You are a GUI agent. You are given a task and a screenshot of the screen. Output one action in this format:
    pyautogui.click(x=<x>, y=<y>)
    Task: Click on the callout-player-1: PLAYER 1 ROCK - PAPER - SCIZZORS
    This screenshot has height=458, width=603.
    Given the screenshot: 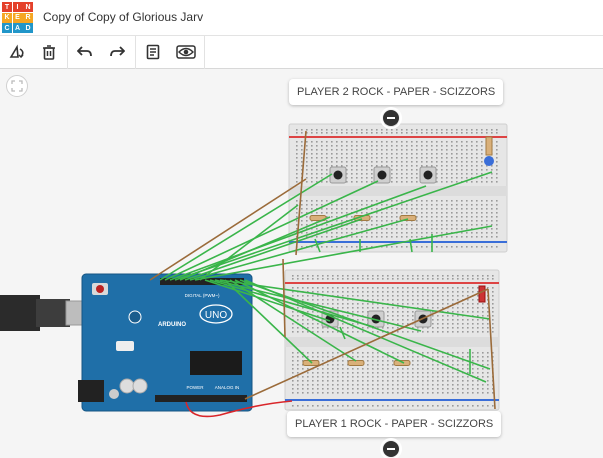 What is the action you would take?
    pyautogui.click(x=394, y=424)
    